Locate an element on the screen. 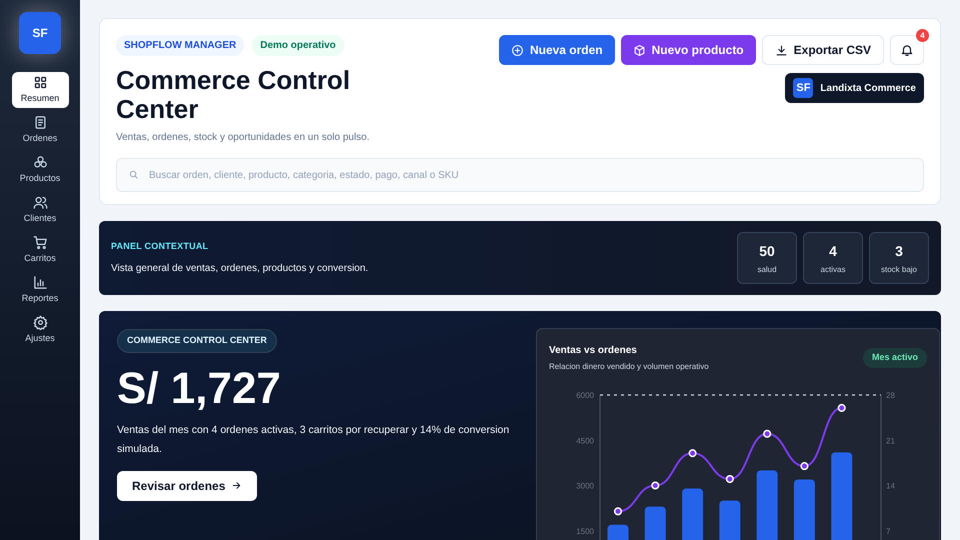 The height and width of the screenshot is (540, 960). axis-tick-label: 21 is located at coordinates (890, 441).